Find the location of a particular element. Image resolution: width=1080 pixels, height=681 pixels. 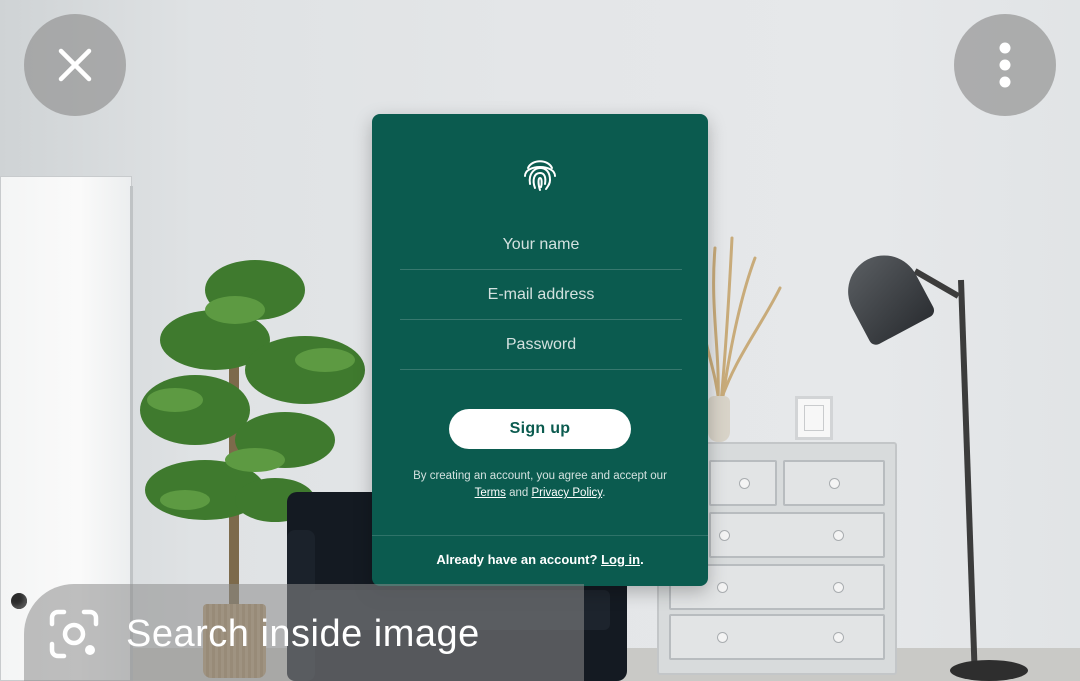

lens-icon-wrapper is located at coordinates (74, 634).